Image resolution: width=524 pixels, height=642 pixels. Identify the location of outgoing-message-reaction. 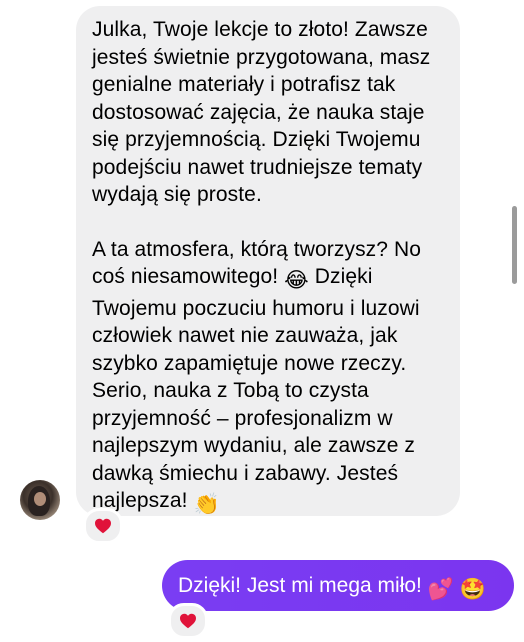
(188, 621).